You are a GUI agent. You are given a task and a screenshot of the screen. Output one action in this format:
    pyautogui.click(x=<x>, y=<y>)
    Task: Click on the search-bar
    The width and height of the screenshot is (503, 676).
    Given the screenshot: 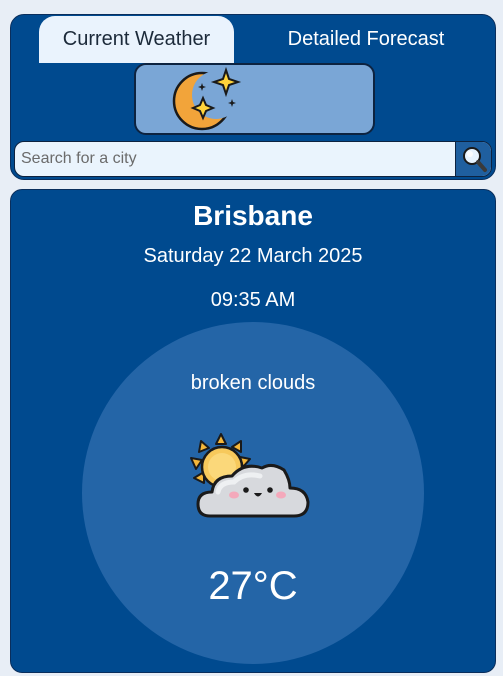 What is the action you would take?
    pyautogui.click(x=253, y=159)
    